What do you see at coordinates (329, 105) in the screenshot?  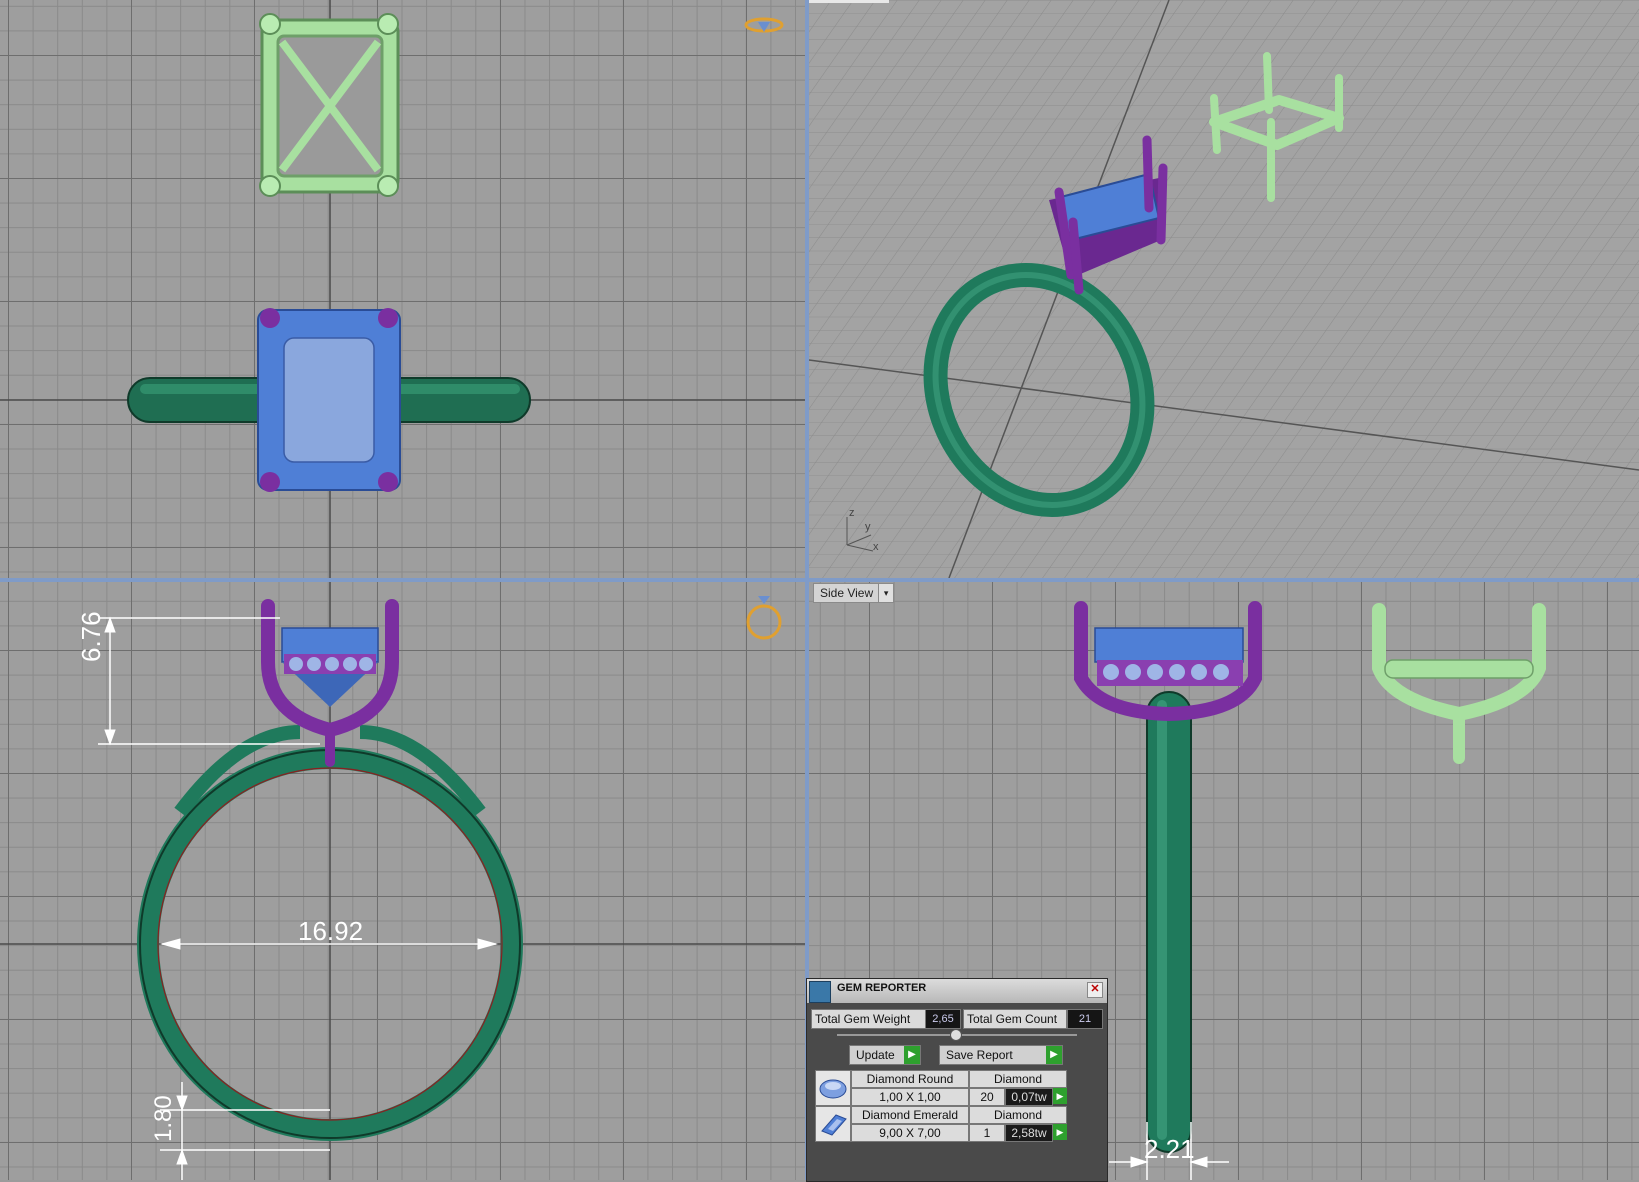 I see `mount-preview-top` at bounding box center [329, 105].